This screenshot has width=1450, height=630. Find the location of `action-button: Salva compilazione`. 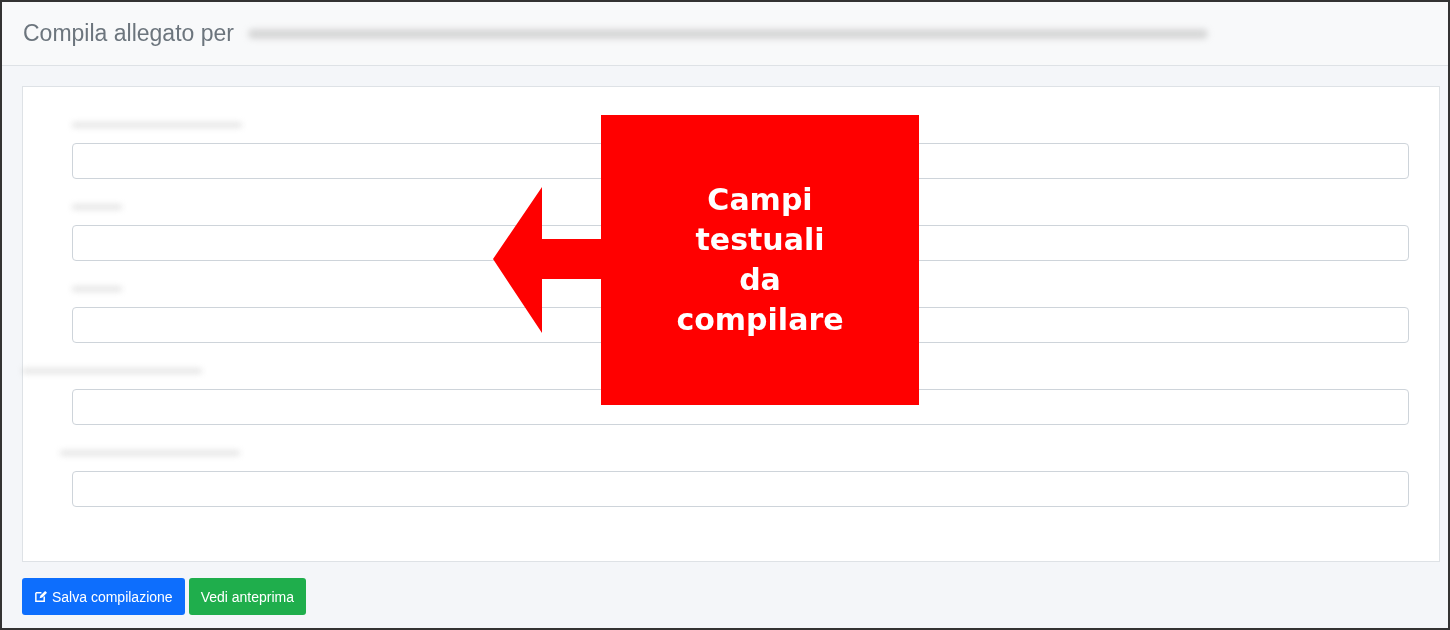

action-button: Salva compilazione is located at coordinates (103, 596).